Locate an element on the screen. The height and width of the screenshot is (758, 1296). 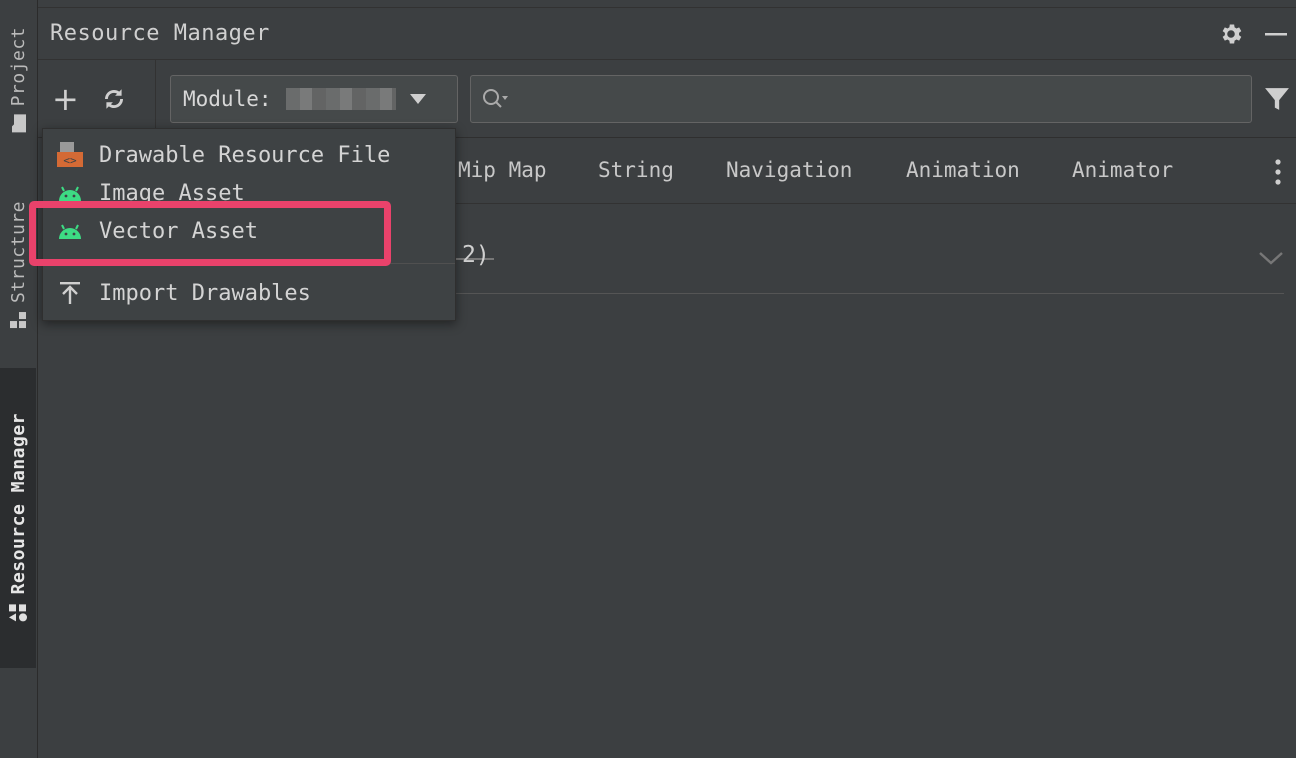
menu-item-drawable-resource-file: <> Drawable Resource File is located at coordinates (222, 155).